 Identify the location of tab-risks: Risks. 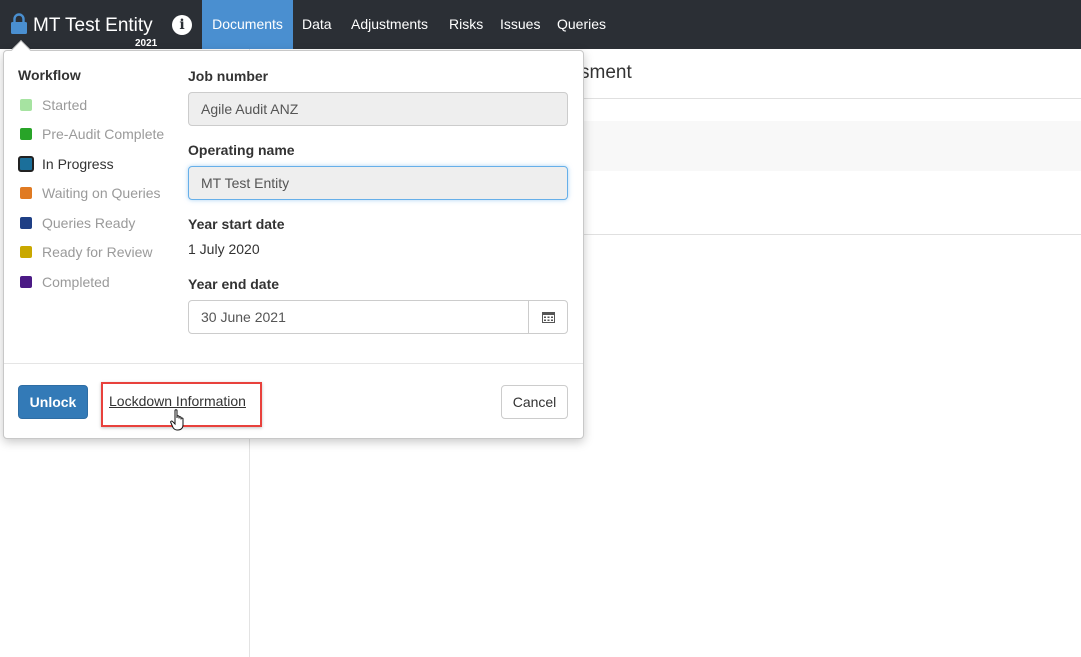
(466, 24).